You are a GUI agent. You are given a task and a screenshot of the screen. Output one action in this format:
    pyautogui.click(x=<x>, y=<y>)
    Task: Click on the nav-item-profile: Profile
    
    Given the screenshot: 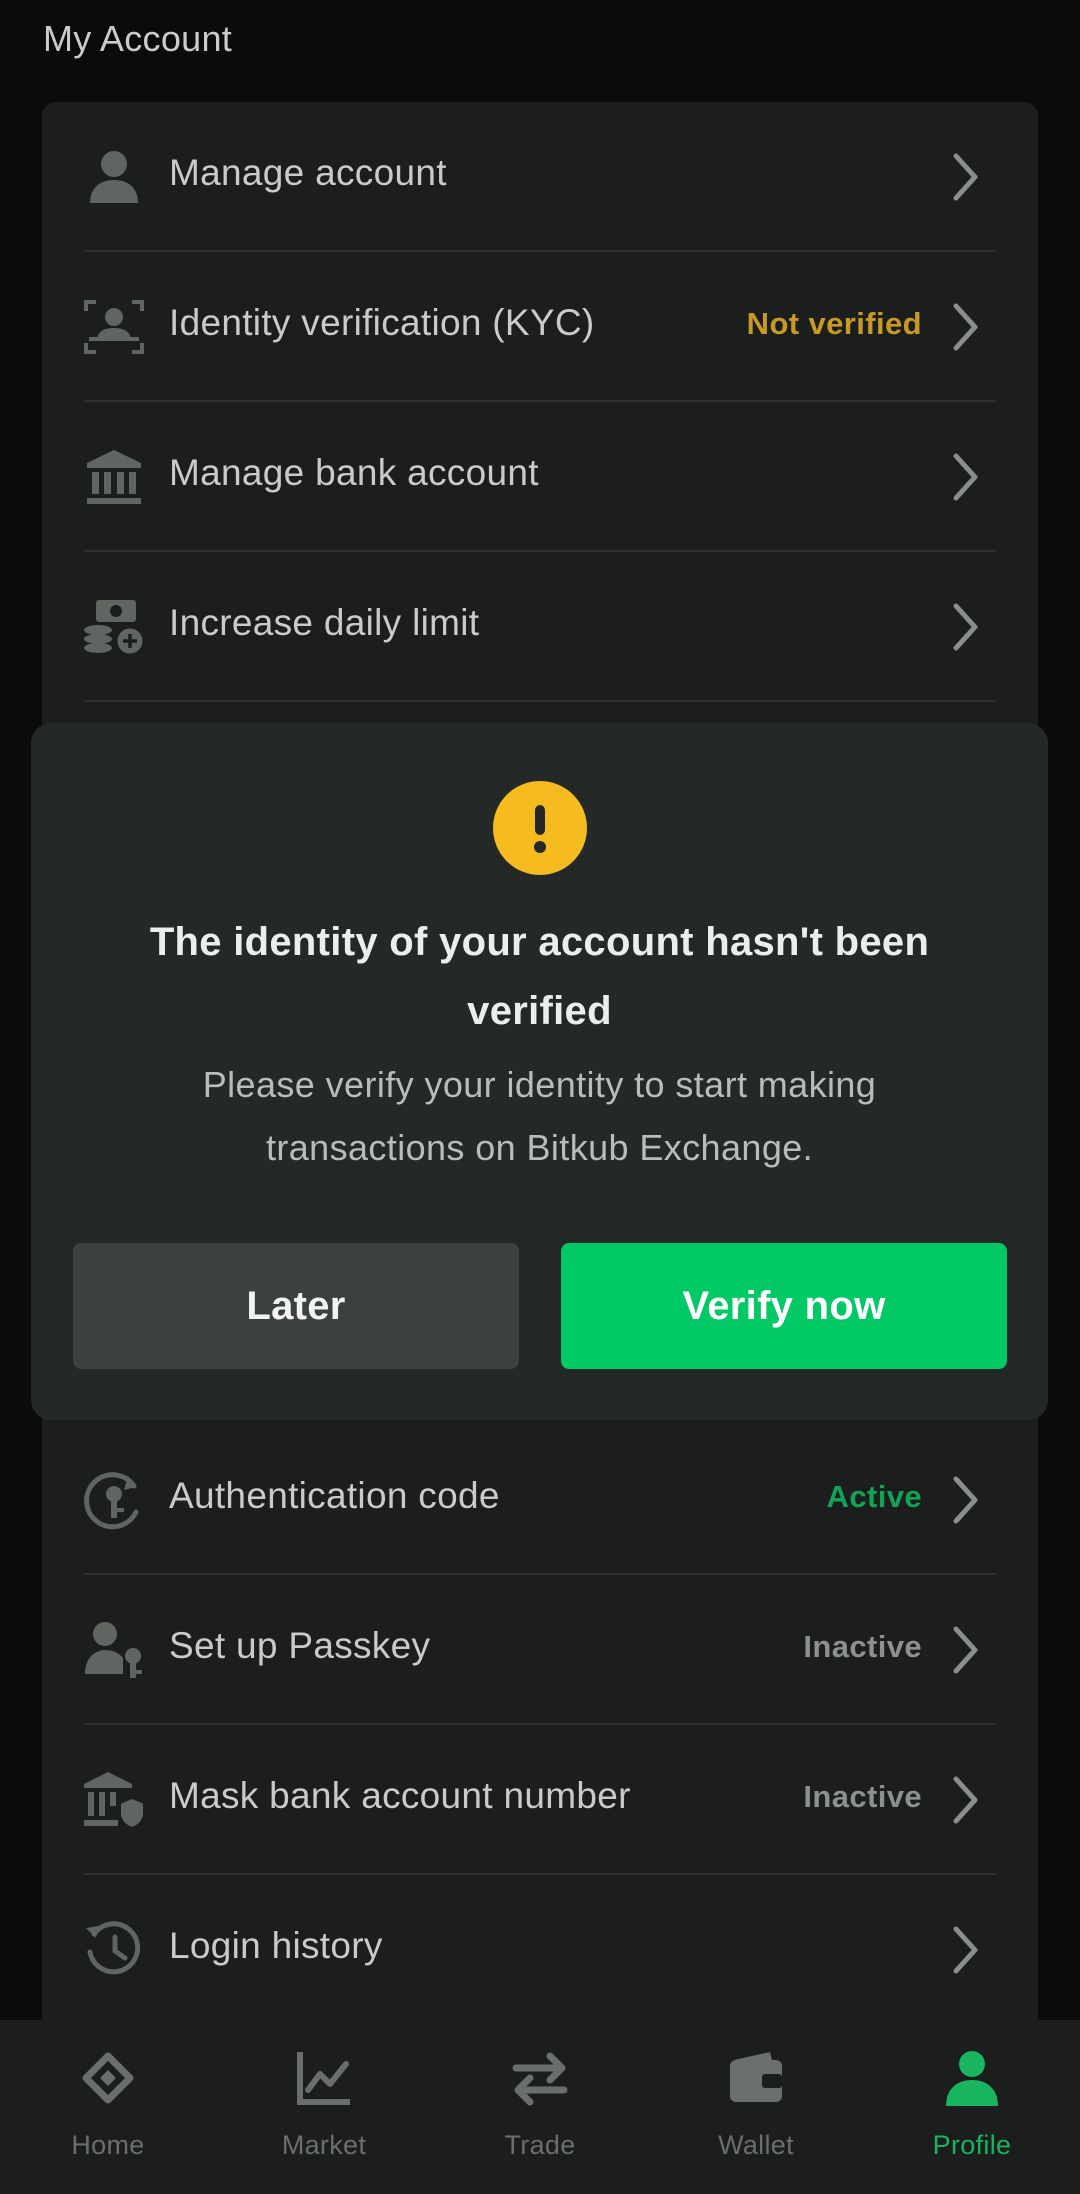 What is the action you would take?
    pyautogui.click(x=972, y=2107)
    